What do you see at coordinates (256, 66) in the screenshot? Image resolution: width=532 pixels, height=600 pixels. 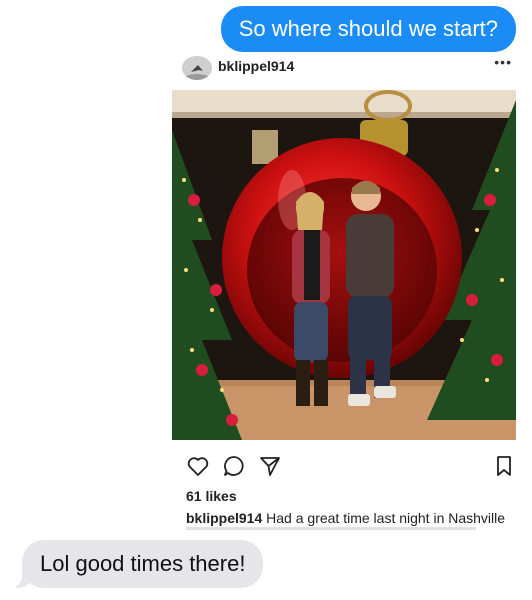 I see `post-username: bklippel914` at bounding box center [256, 66].